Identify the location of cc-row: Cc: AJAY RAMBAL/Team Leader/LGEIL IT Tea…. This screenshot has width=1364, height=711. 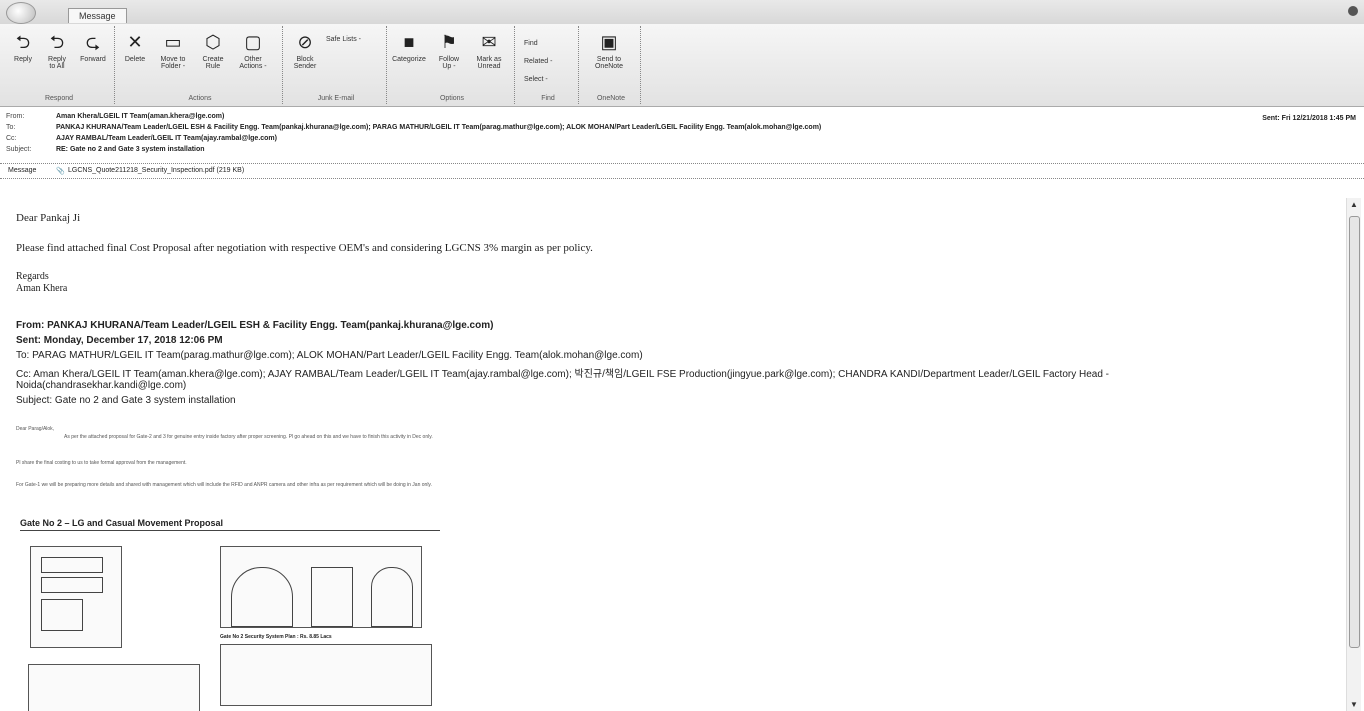
(141, 138).